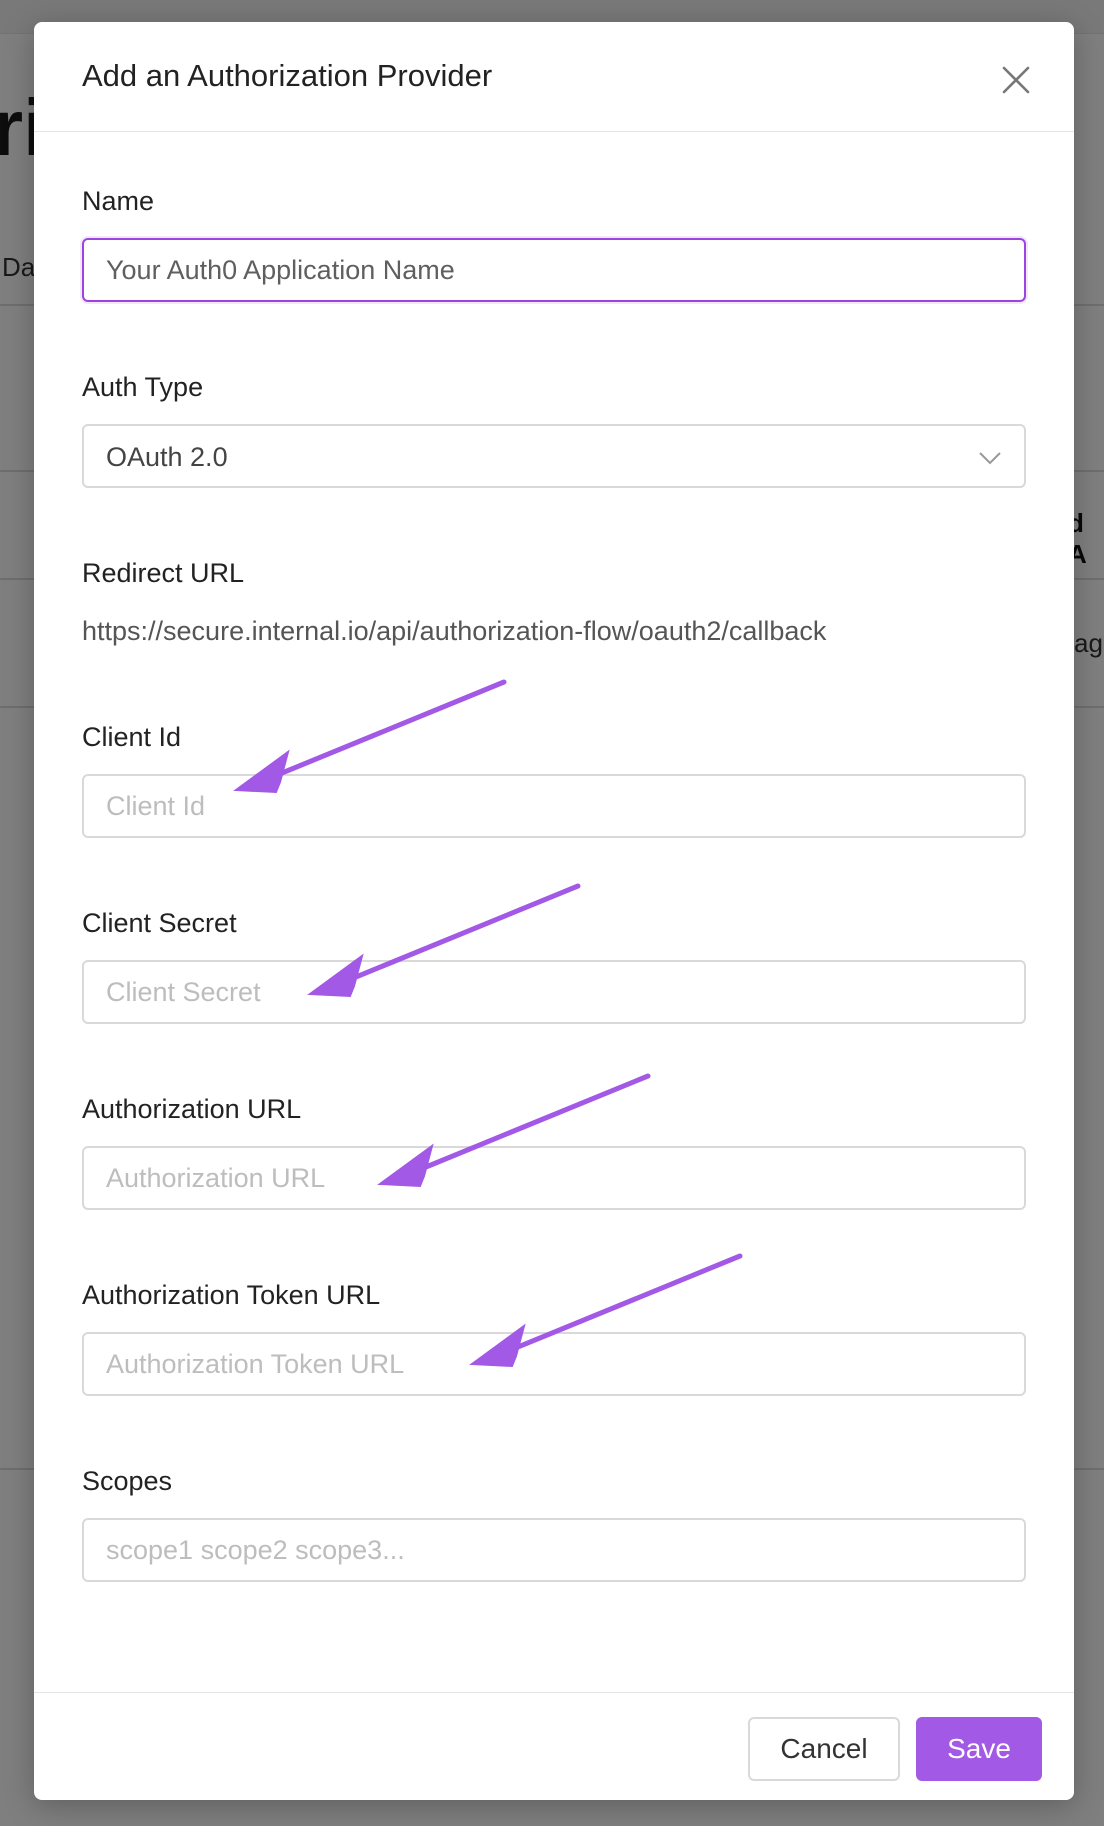  I want to click on save-button: Save, so click(979, 1749).